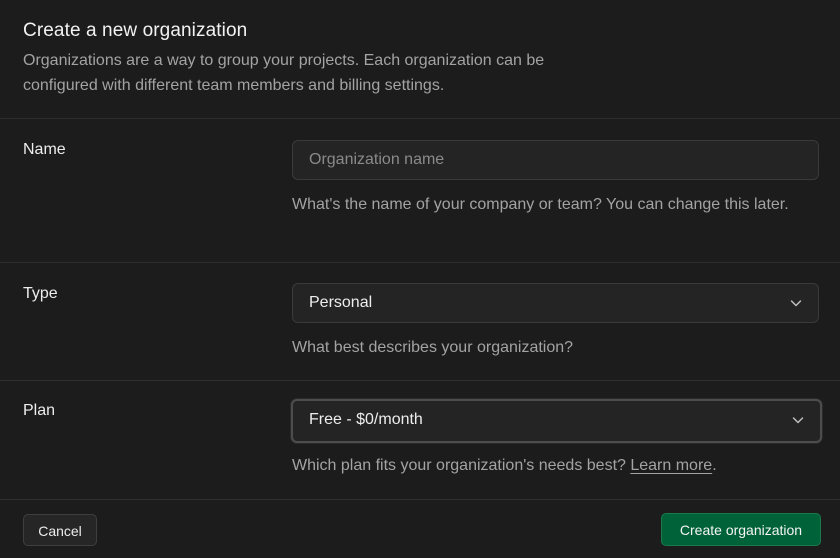 The image size is (840, 558). Describe the element at coordinates (741, 529) in the screenshot. I see `create-organization-button: Create organization` at that location.